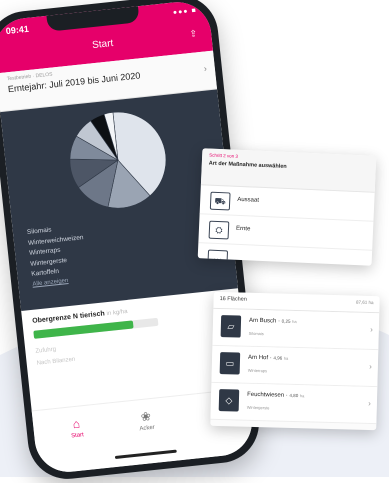 Image resolution: width=389 pixels, height=483 pixels. I want to click on field-name-text: Feuchtwiesen, so click(266, 395).